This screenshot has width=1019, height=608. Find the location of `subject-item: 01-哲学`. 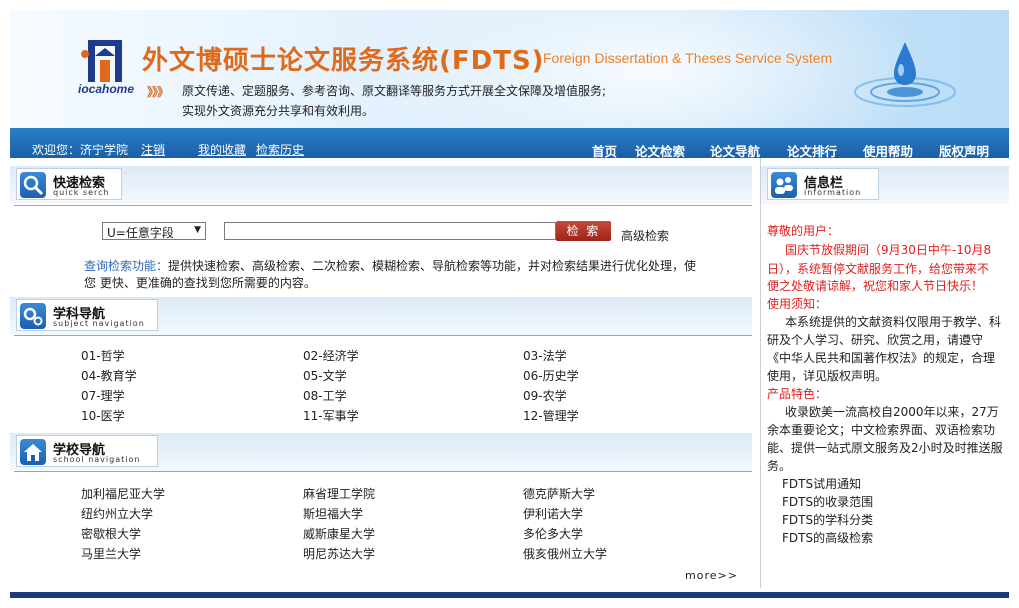

subject-item: 01-哲学 is located at coordinates (103, 355).